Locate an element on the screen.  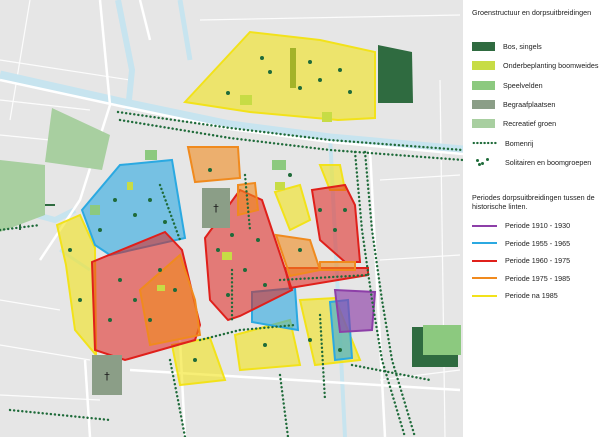
legend-item-label: Solitairen en boomgroepen is located at coordinates (548, 162).